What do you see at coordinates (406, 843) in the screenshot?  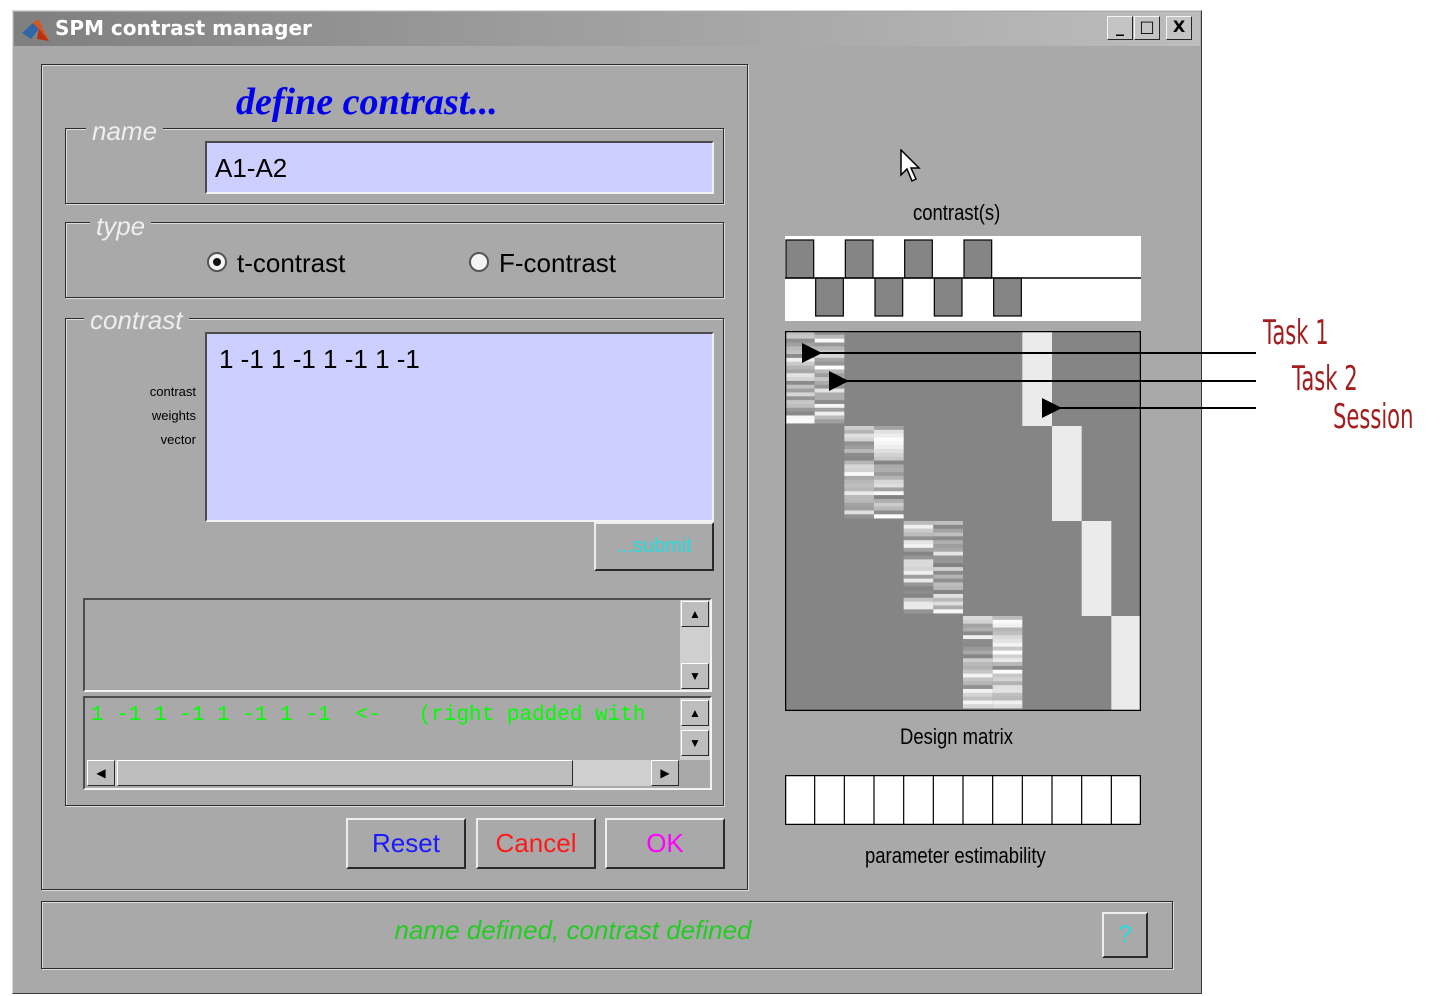 I see `reset-button: Reset` at bounding box center [406, 843].